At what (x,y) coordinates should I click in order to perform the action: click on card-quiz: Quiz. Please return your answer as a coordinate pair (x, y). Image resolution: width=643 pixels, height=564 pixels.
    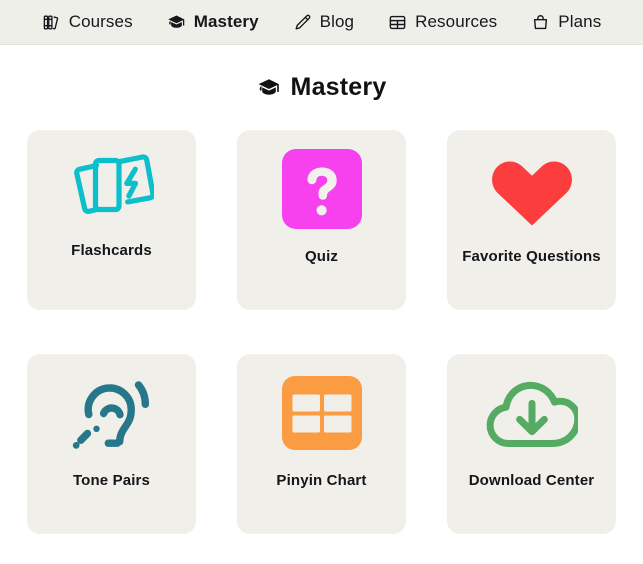
    Looking at the image, I should click on (321, 220).